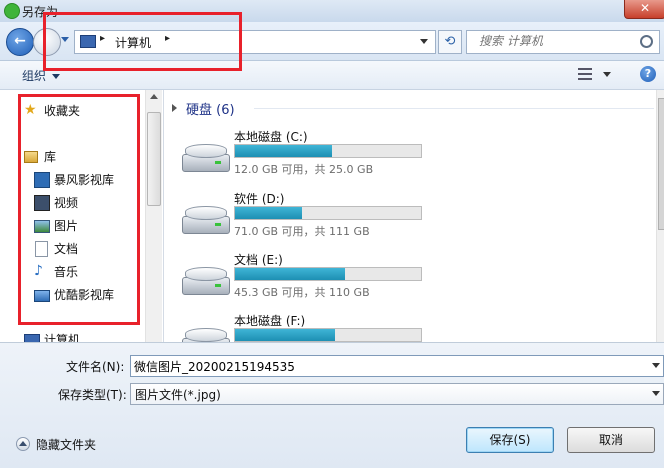  Describe the element at coordinates (32, 338) in the screenshot. I see `computer-icon` at that location.